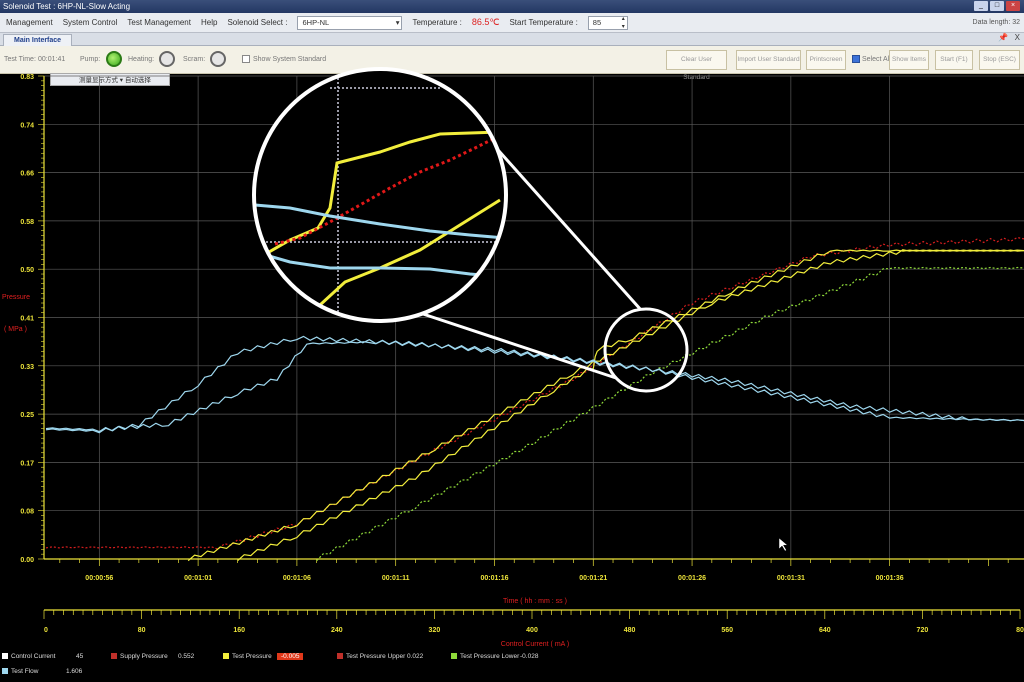 Image resolution: width=1024 pixels, height=682 pixels. What do you see at coordinates (27, 77) in the screenshot?
I see `y-tick-label: 0.83` at bounding box center [27, 77].